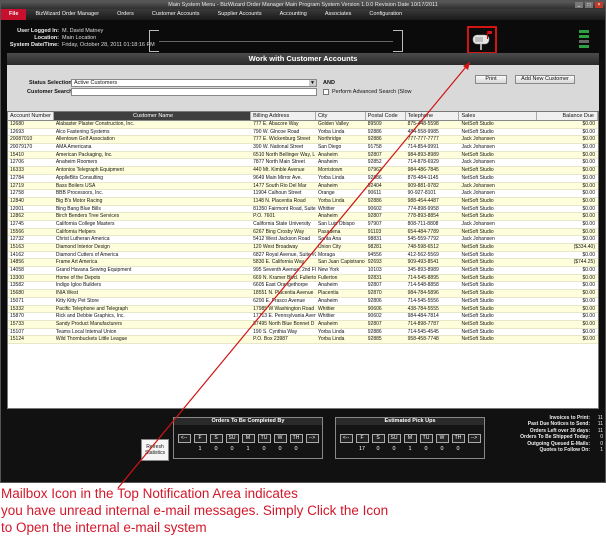 This screenshot has height=556, width=606. I want to click on column-header-customer-name: Customer Name, so click(152, 116).